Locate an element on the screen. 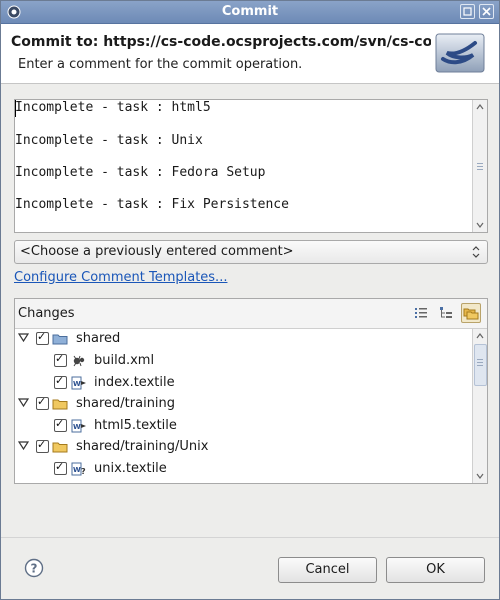 The width and height of the screenshot is (500, 600). tree-row-file: build.xml is located at coordinates (243, 361).